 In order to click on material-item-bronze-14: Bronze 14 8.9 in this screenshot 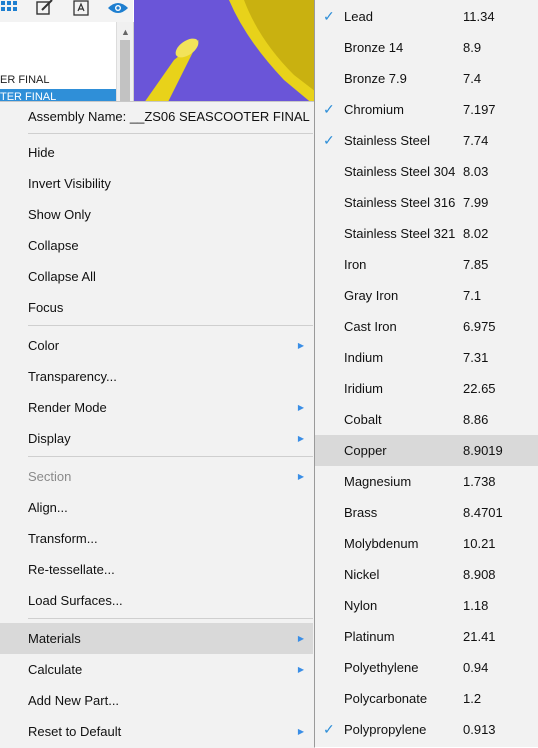, I will do `click(426, 47)`.